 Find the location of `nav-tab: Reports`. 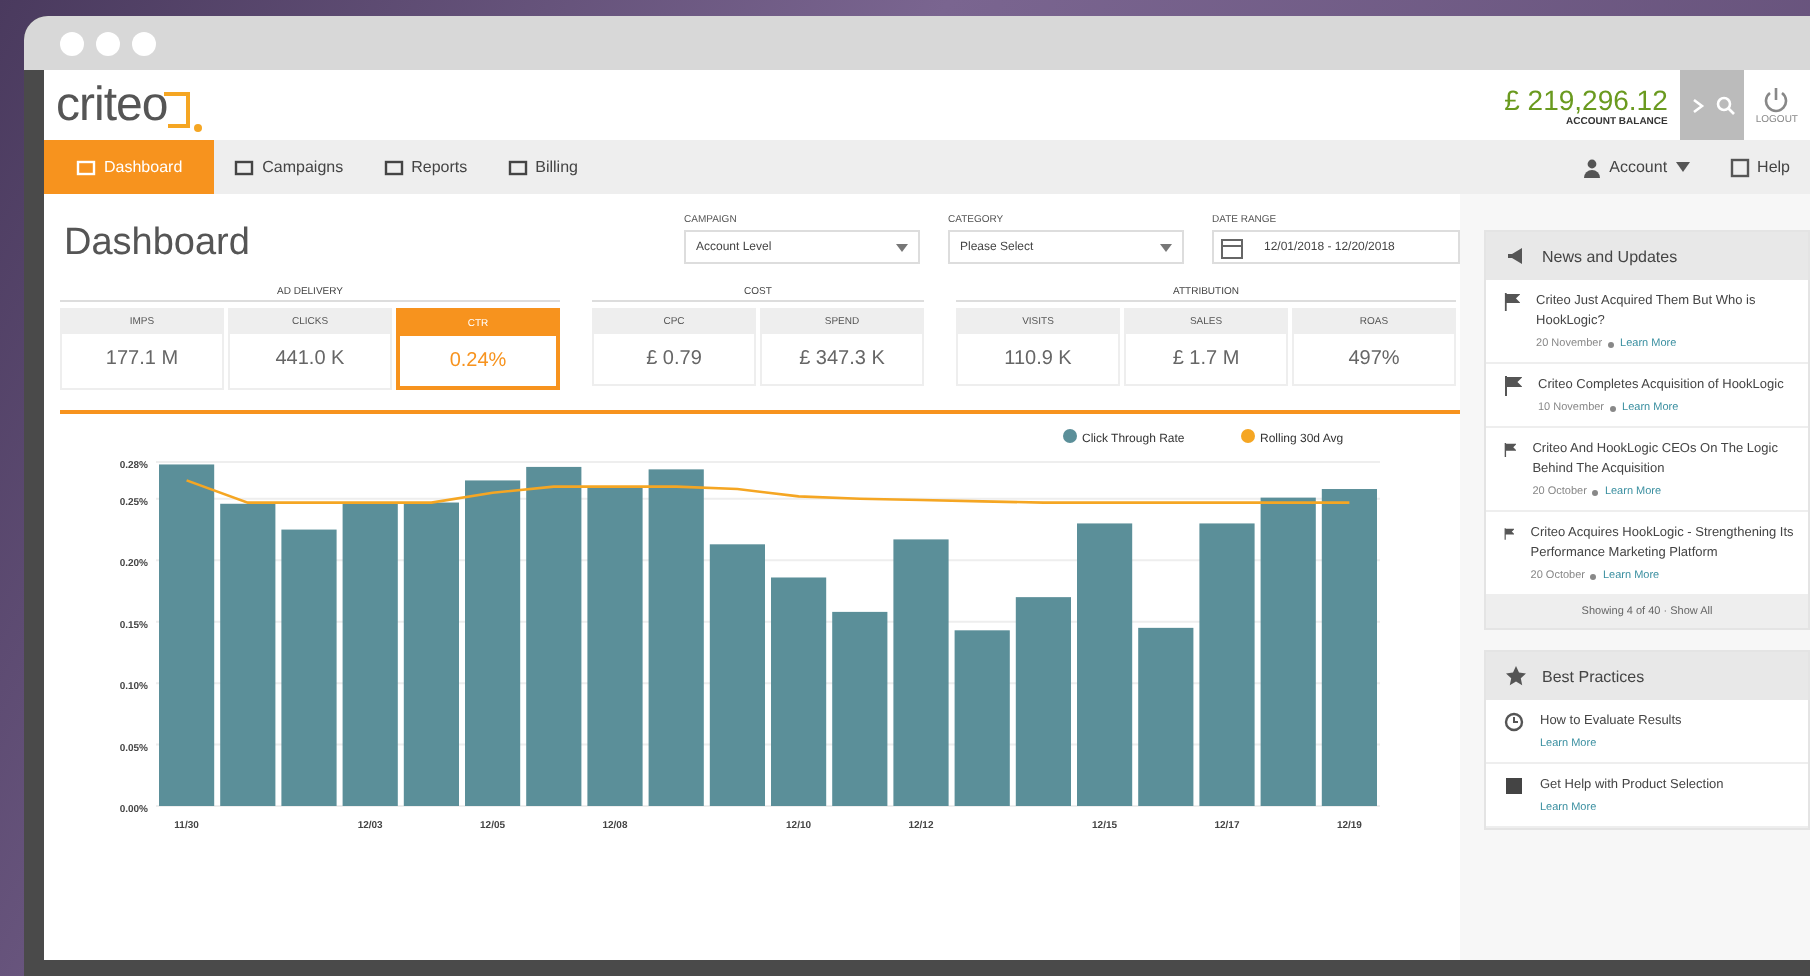

nav-tab: Reports is located at coordinates (425, 167).